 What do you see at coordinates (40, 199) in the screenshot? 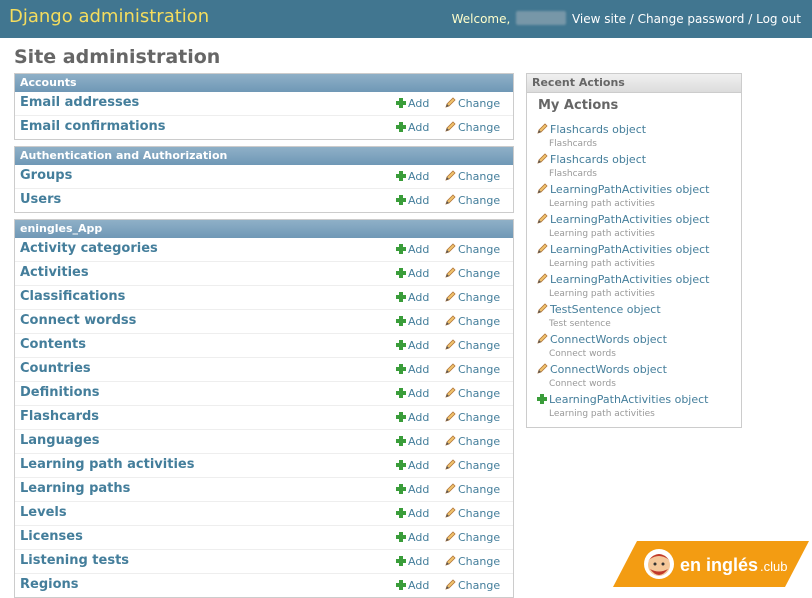
I see `model-link: Users` at bounding box center [40, 199].